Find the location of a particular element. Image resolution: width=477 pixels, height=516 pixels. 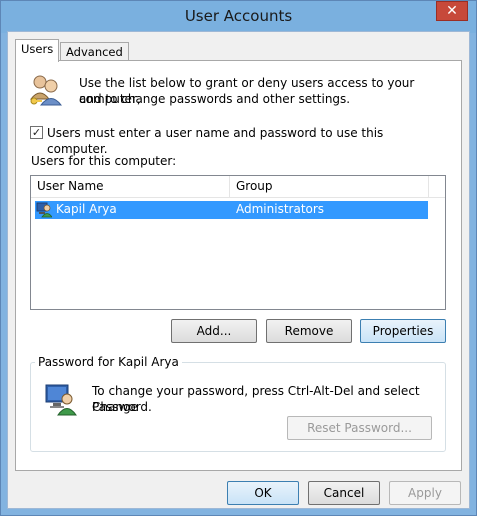

column-header-user-name: User Name is located at coordinates (70, 186).